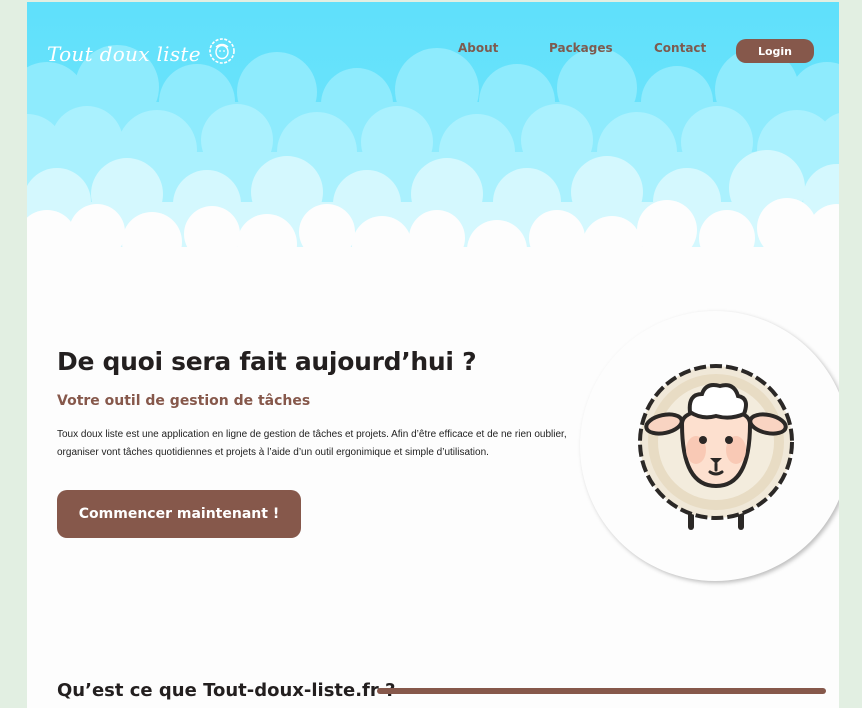 Image resolution: width=862 pixels, height=708 pixels. Describe the element at coordinates (226, 690) in the screenshot. I see `section-title: Qu’est ce que Tout-doux-liste.fr ?` at that location.